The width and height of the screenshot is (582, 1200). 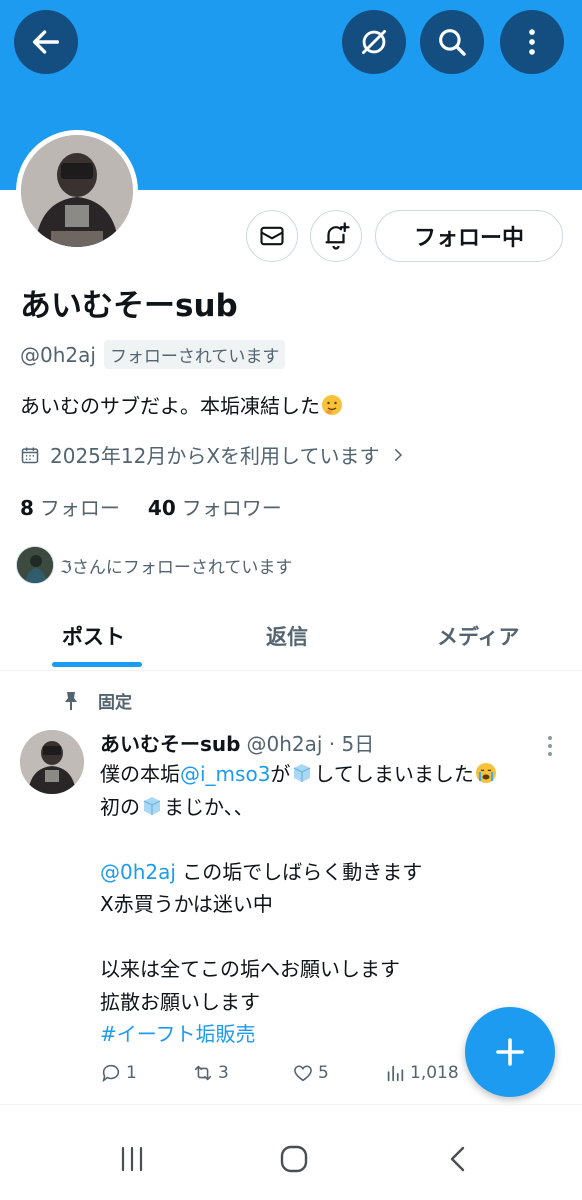 What do you see at coordinates (287, 636) in the screenshot?
I see `tab-replies: 返信` at bounding box center [287, 636].